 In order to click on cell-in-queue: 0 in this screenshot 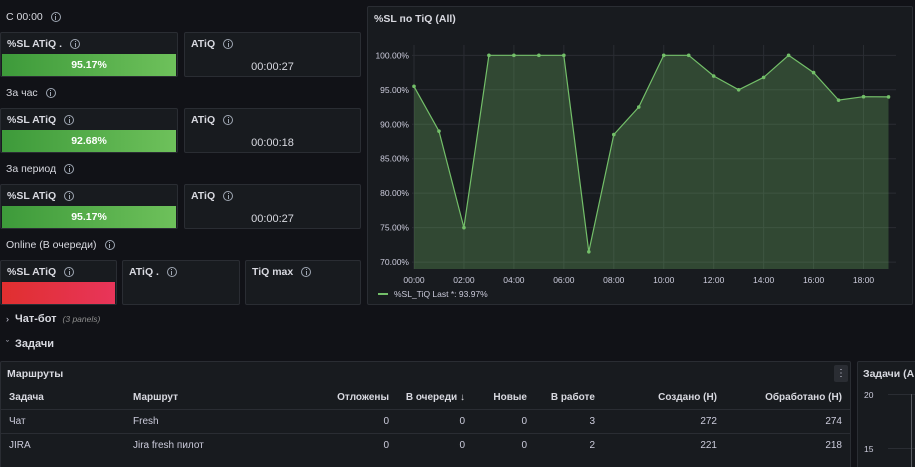, I will do `click(435, 420)`.